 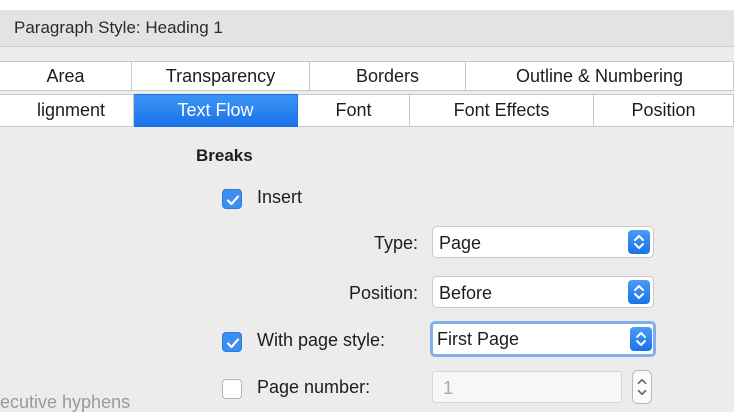 I want to click on tab-font: Font, so click(x=354, y=110).